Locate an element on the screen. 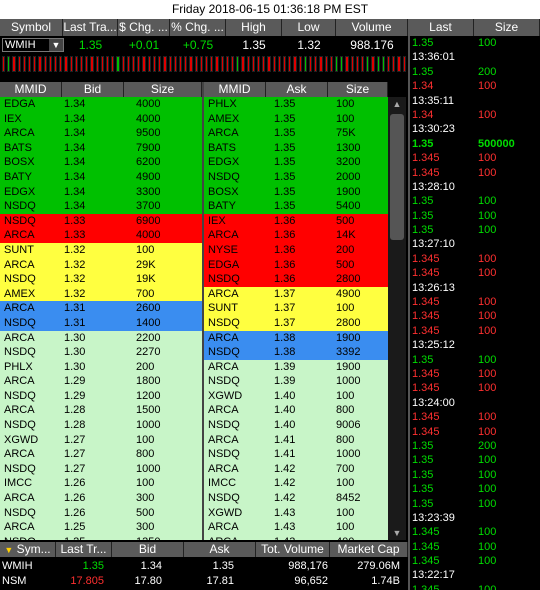 The height and width of the screenshot is (590, 540). bid-row: NSDQ 1.31 1400 is located at coordinates (101, 323).